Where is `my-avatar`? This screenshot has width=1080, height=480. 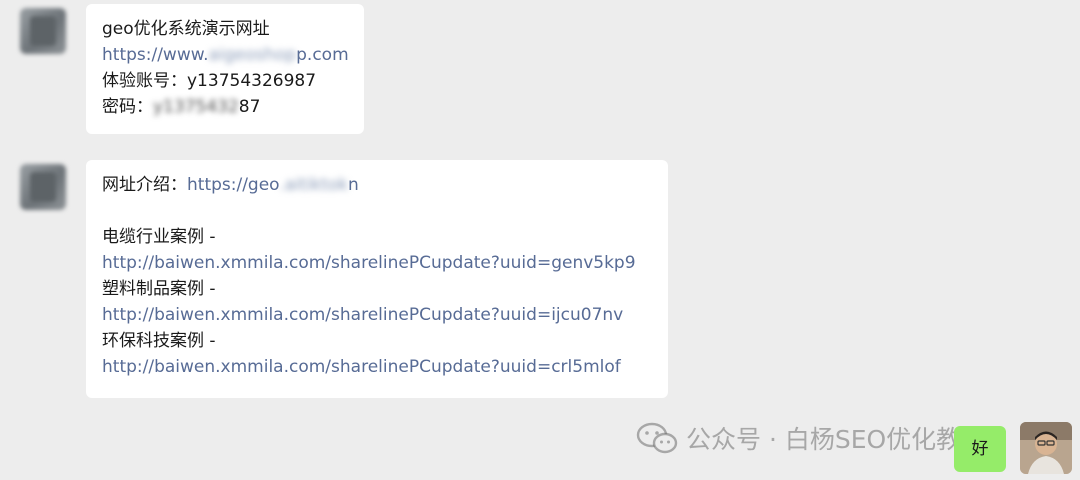 my-avatar is located at coordinates (1046, 448).